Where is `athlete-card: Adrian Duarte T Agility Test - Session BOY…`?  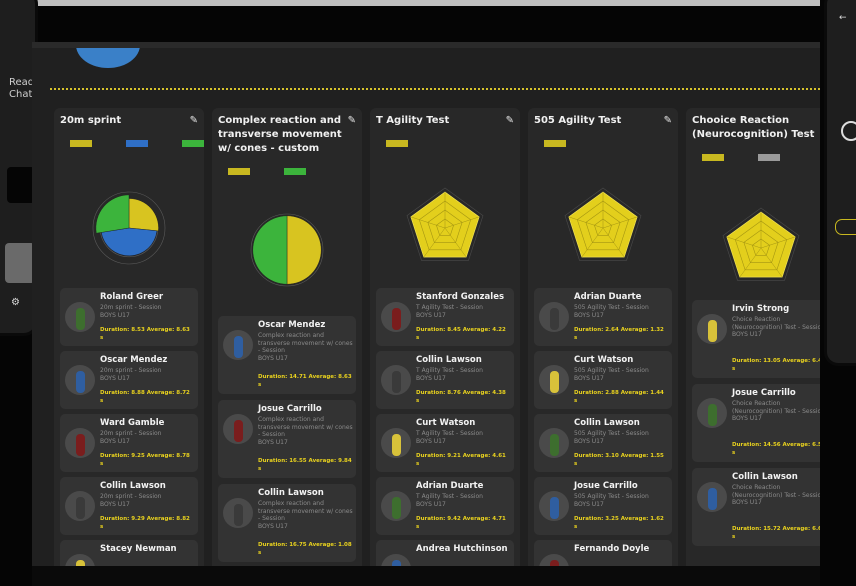
athlete-card: Adrian Duarte T Agility Test - Session BOY… is located at coordinates (445, 506).